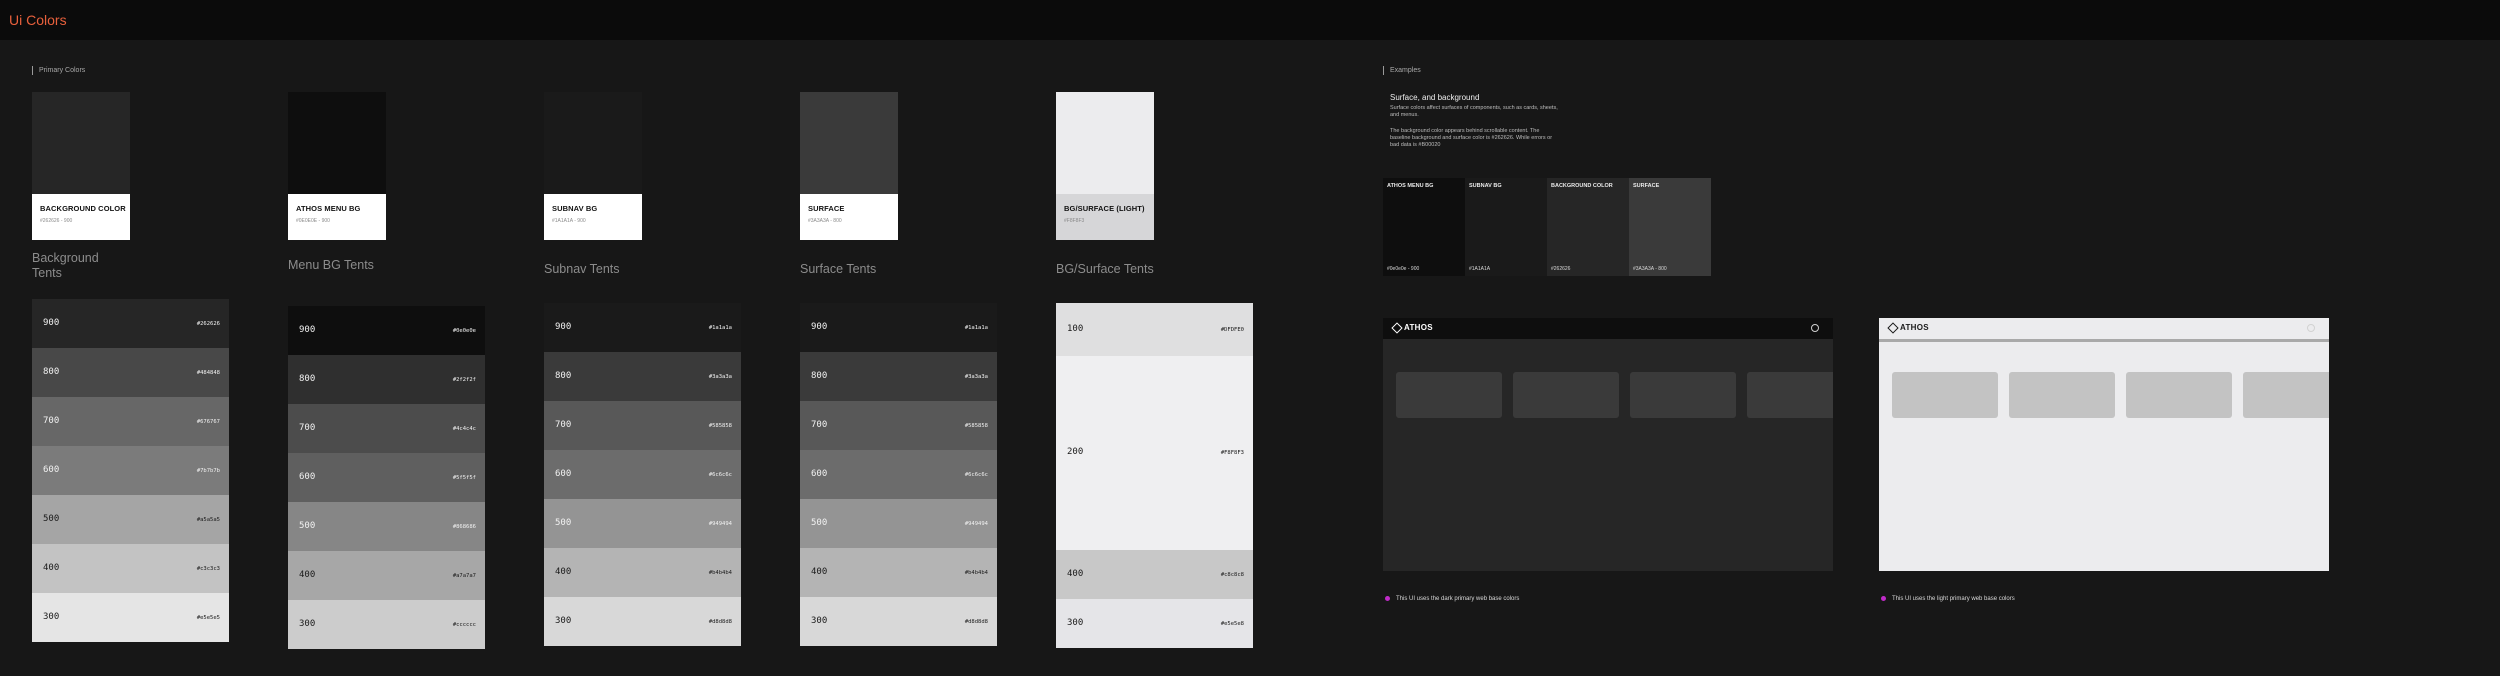 This screenshot has width=2500, height=676. I want to click on dark-ui-mock: ATHOS, so click(1608, 444).